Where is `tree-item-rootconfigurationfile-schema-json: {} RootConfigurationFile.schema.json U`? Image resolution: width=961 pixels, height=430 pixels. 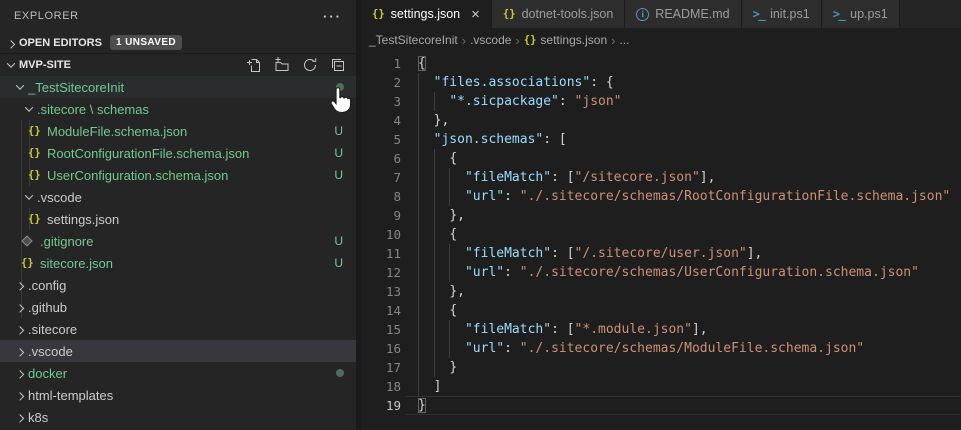
tree-item-rootconfigurationfile-schema-json: {} RootConfigurationFile.schema.json U is located at coordinates (178, 153).